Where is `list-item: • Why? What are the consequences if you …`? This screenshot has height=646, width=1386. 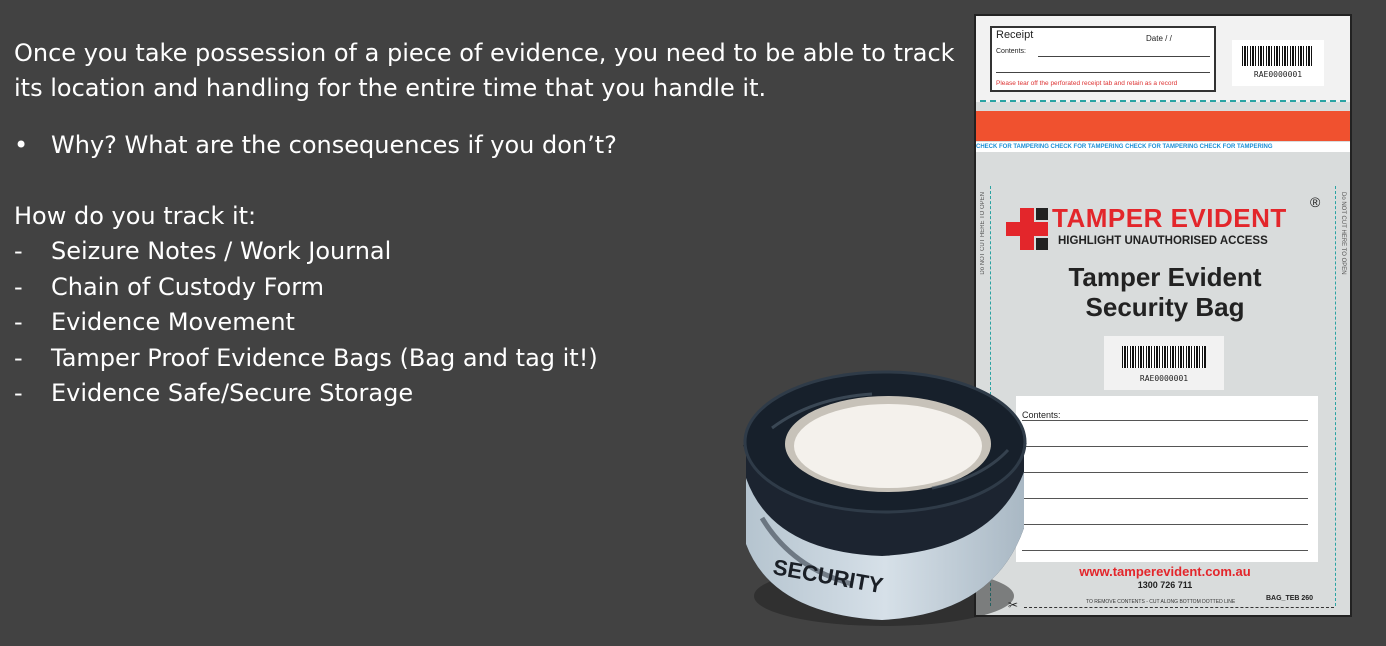
list-item: • Why? What are the consequences if you … is located at coordinates (494, 145).